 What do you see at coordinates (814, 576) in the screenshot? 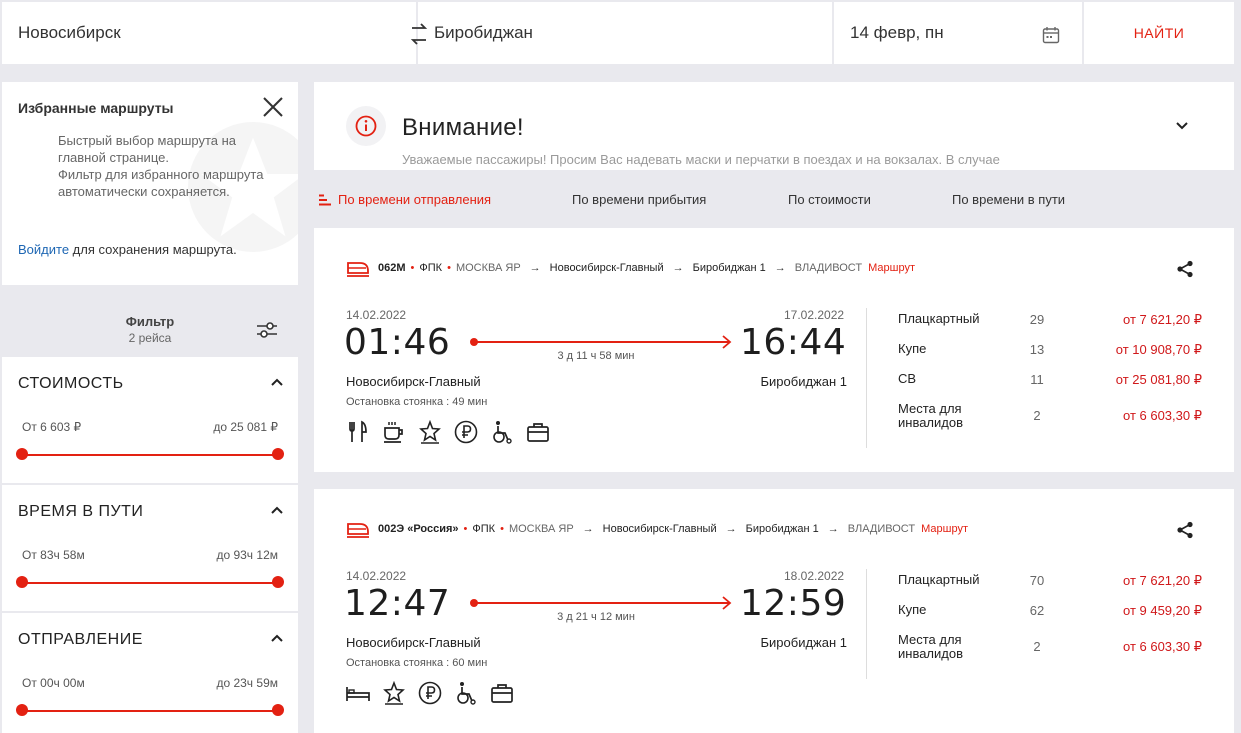
I see `arrival-date: 18.02.2022` at bounding box center [814, 576].